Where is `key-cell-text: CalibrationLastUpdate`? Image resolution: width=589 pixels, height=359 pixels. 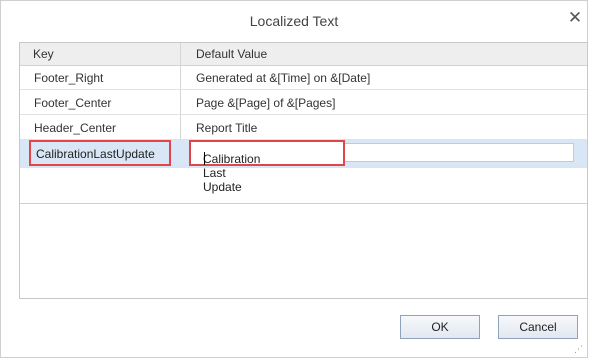
key-cell-text: CalibrationLastUpdate is located at coordinates (95, 154).